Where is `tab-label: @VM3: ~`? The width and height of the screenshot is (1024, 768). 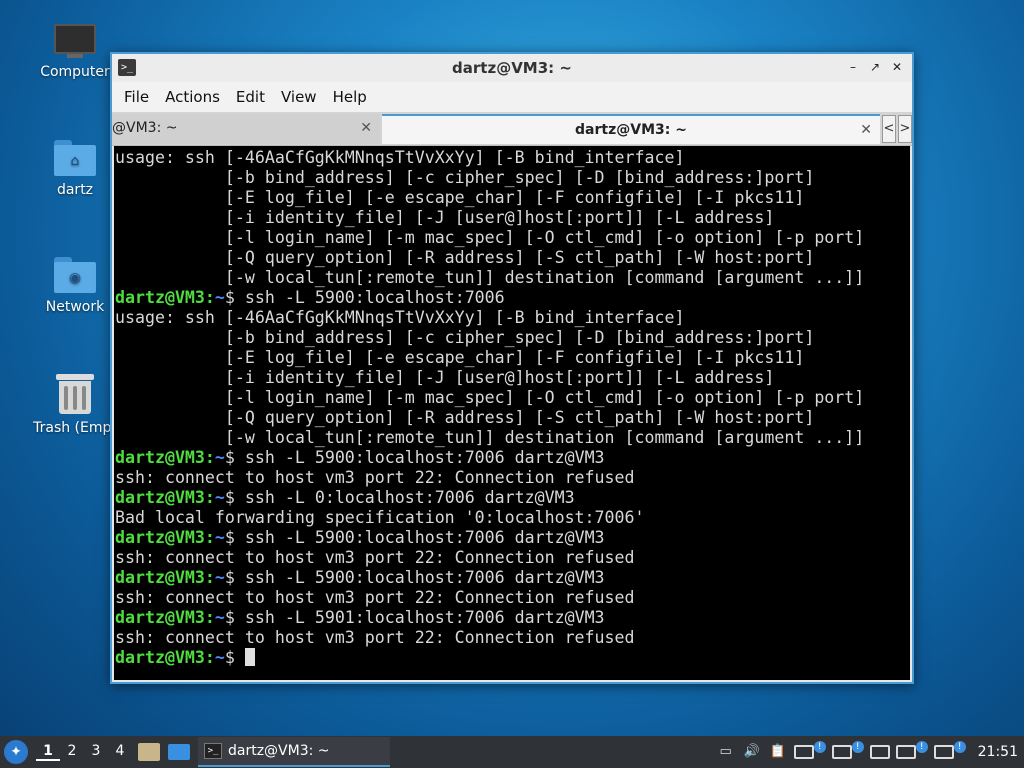 tab-label: @VM3: ~ is located at coordinates (145, 128).